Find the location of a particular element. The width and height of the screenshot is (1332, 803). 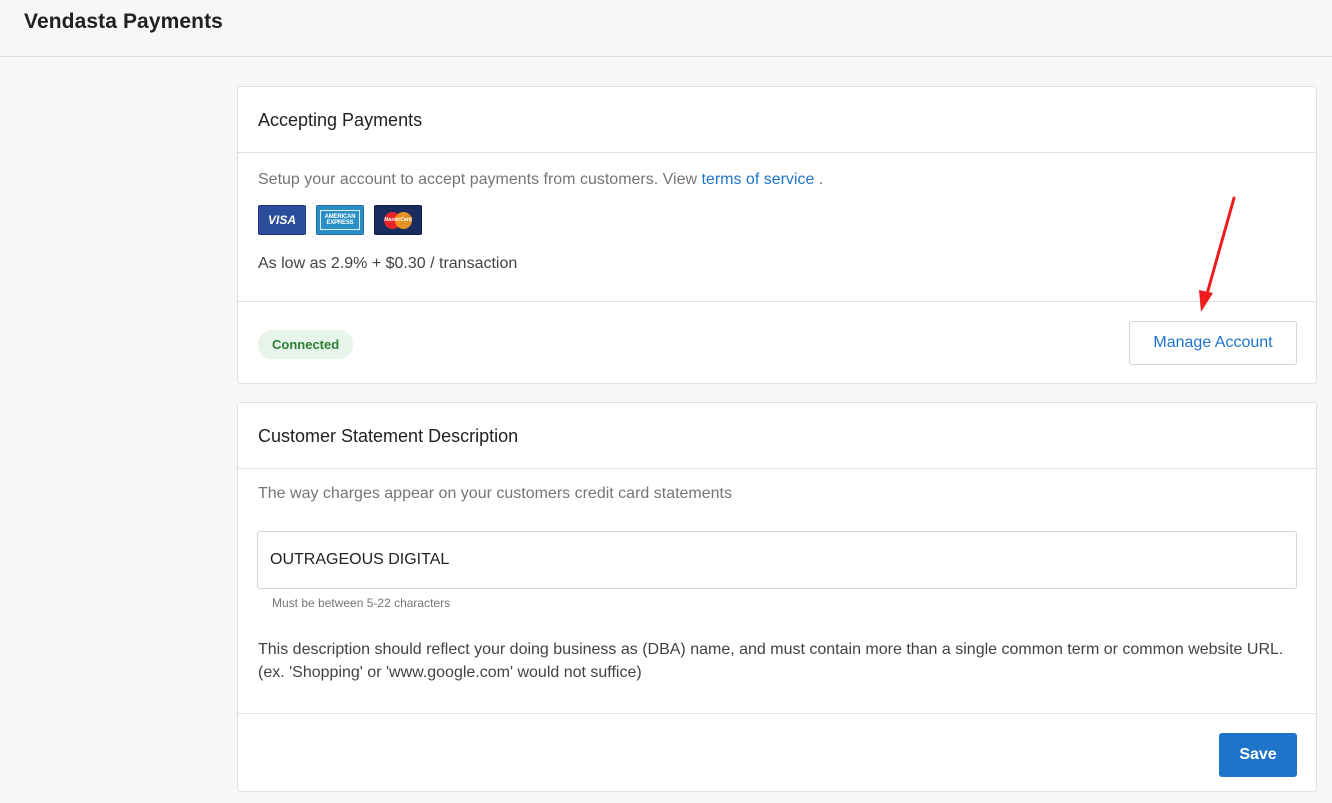

accepting-payments-title: Accepting Payments is located at coordinates (777, 120).